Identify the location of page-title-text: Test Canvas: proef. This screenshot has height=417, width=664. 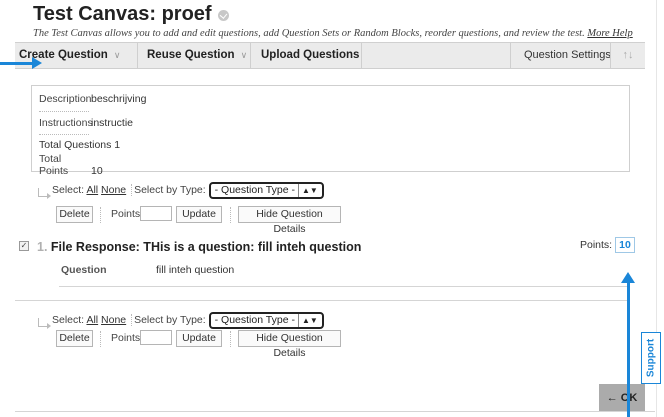
(122, 14).